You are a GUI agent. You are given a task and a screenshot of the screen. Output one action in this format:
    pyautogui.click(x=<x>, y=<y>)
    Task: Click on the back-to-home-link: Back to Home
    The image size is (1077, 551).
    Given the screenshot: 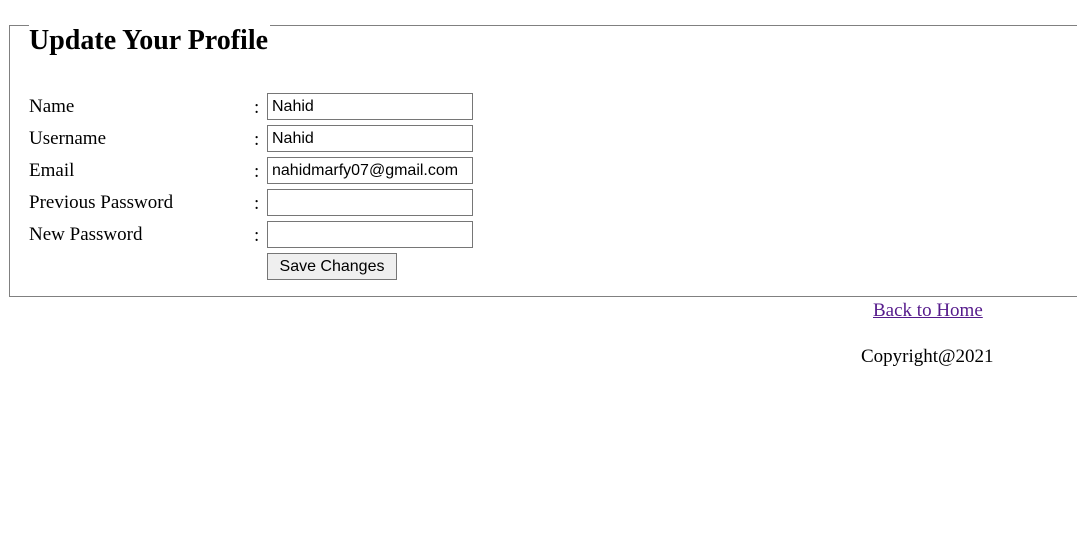 What is the action you would take?
    pyautogui.click(x=928, y=311)
    